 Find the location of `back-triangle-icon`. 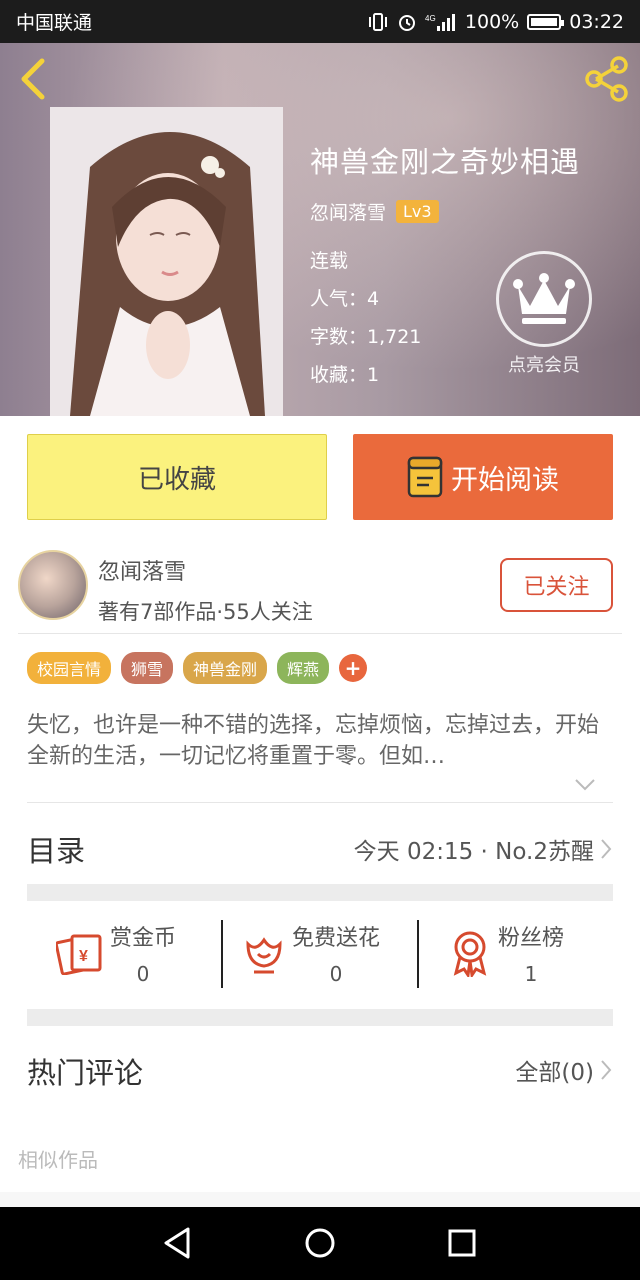

back-triangle-icon is located at coordinates (178, 1243).